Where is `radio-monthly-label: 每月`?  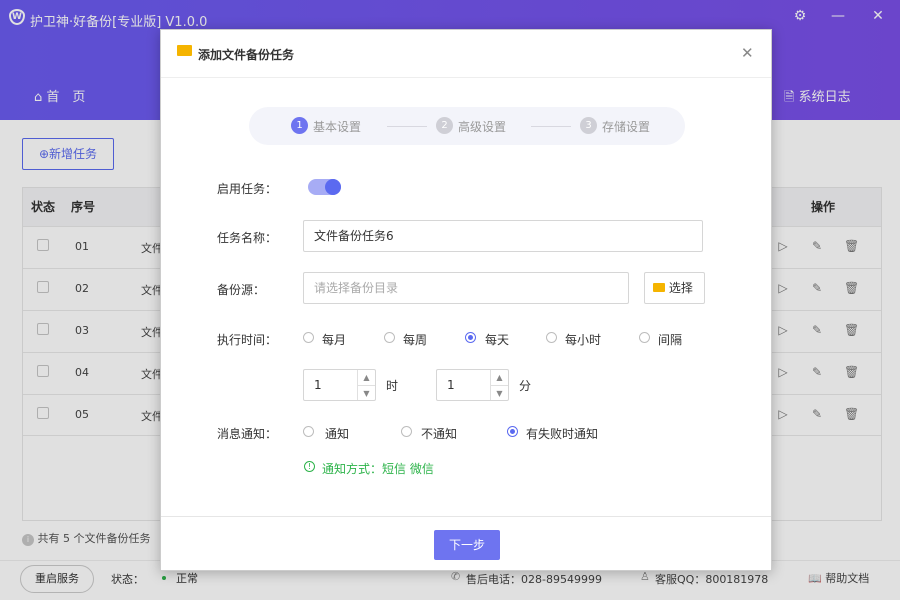 radio-monthly-label: 每月 is located at coordinates (334, 340).